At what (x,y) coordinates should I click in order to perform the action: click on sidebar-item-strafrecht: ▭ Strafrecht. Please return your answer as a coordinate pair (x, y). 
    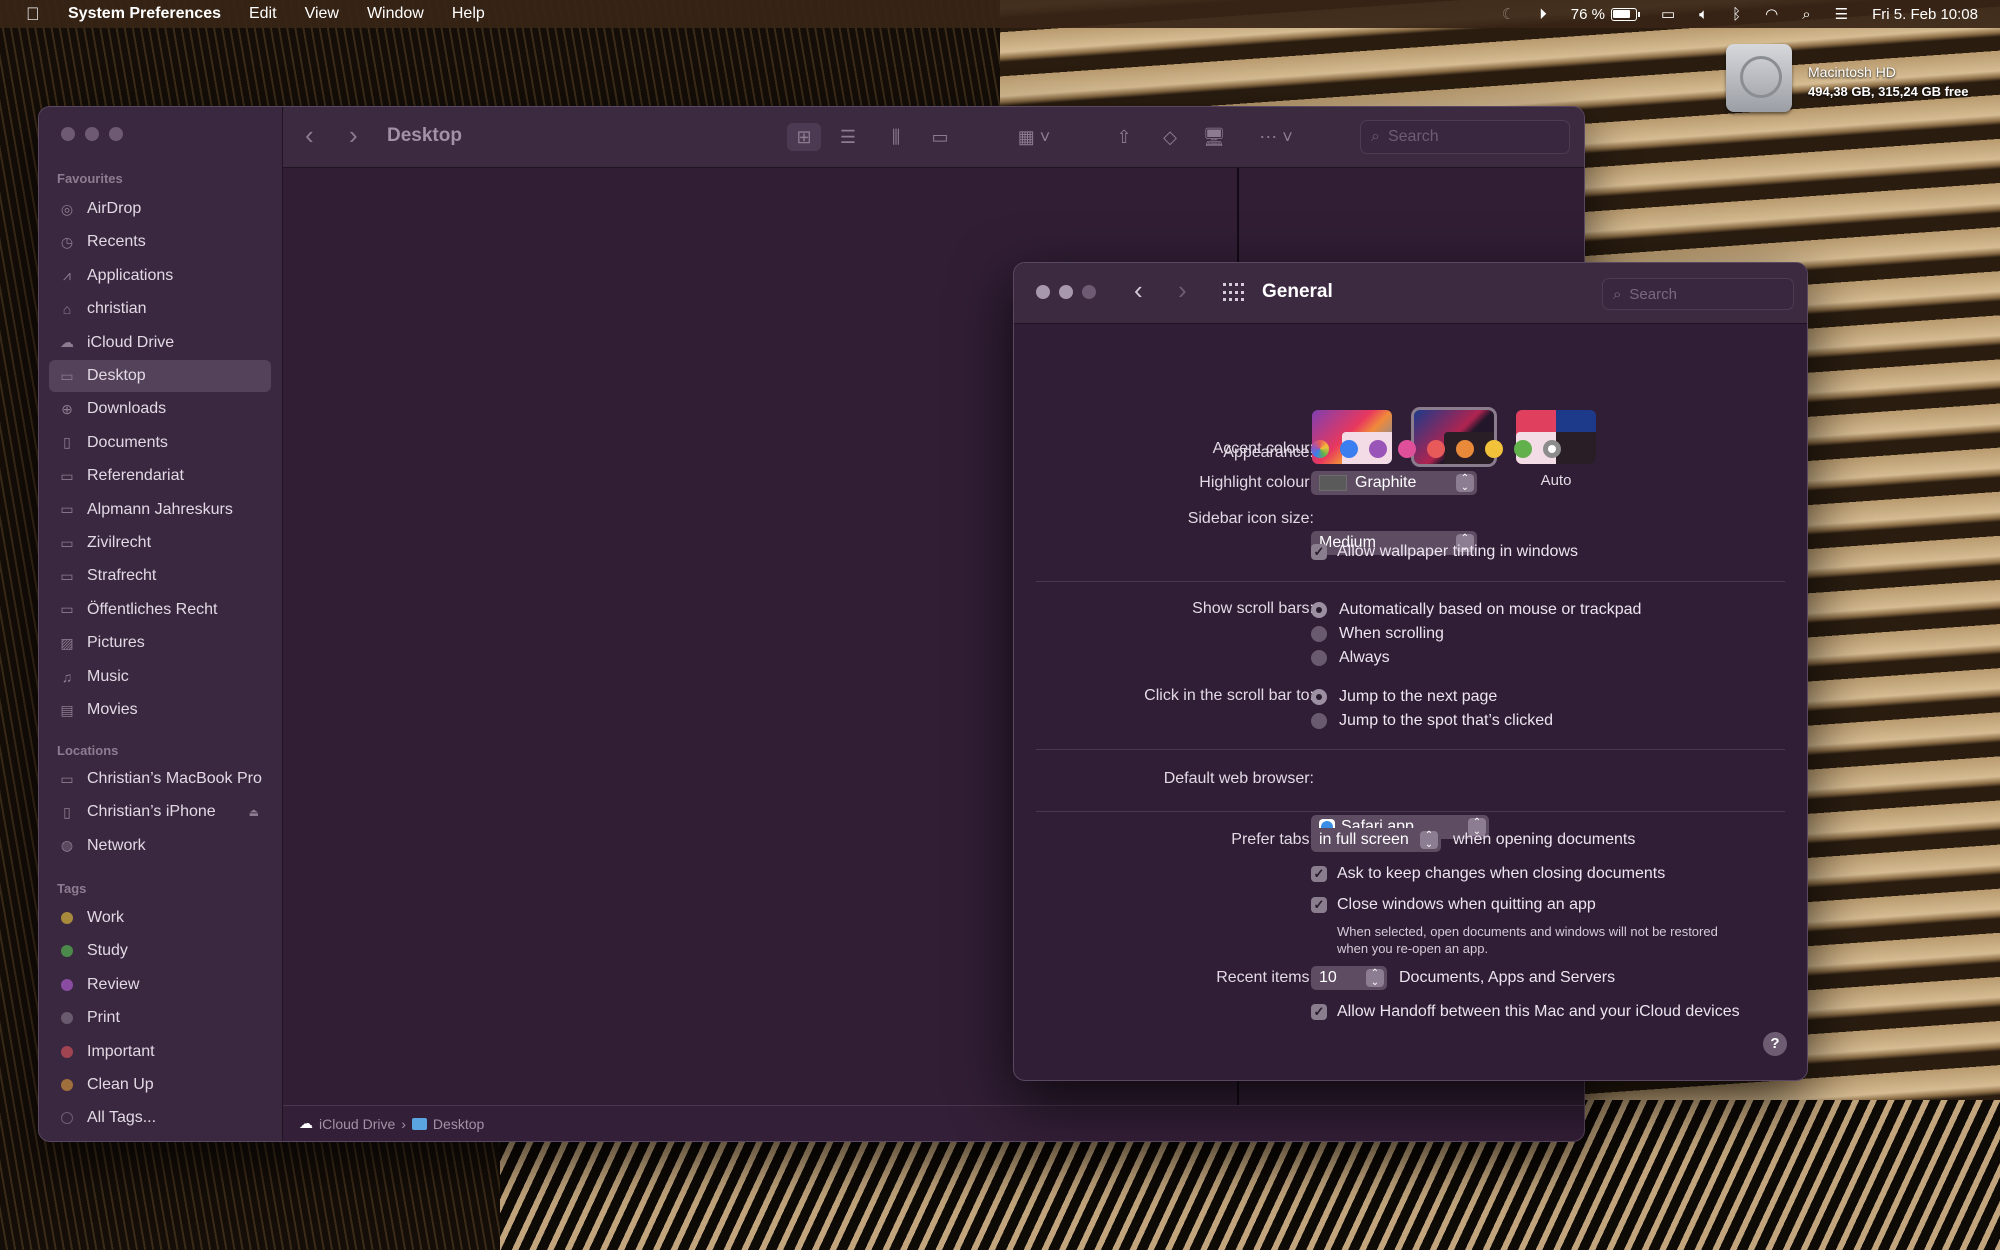
    Looking at the image, I should click on (160, 576).